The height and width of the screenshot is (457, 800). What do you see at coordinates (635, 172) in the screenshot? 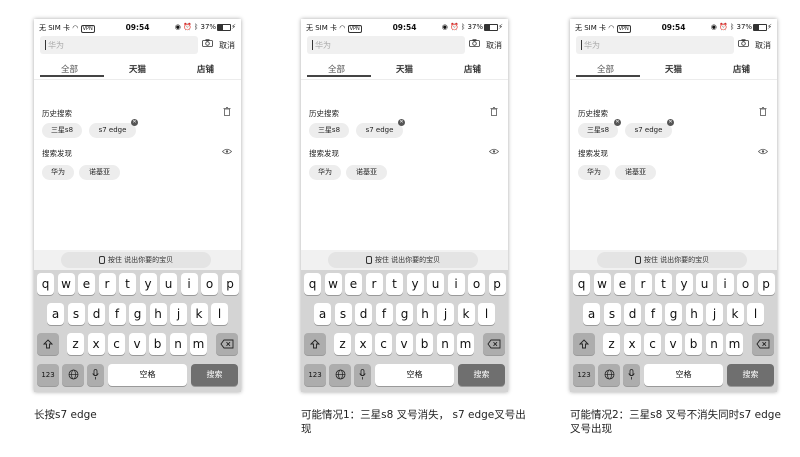
I see `discover-chip: 诺基亚` at bounding box center [635, 172].